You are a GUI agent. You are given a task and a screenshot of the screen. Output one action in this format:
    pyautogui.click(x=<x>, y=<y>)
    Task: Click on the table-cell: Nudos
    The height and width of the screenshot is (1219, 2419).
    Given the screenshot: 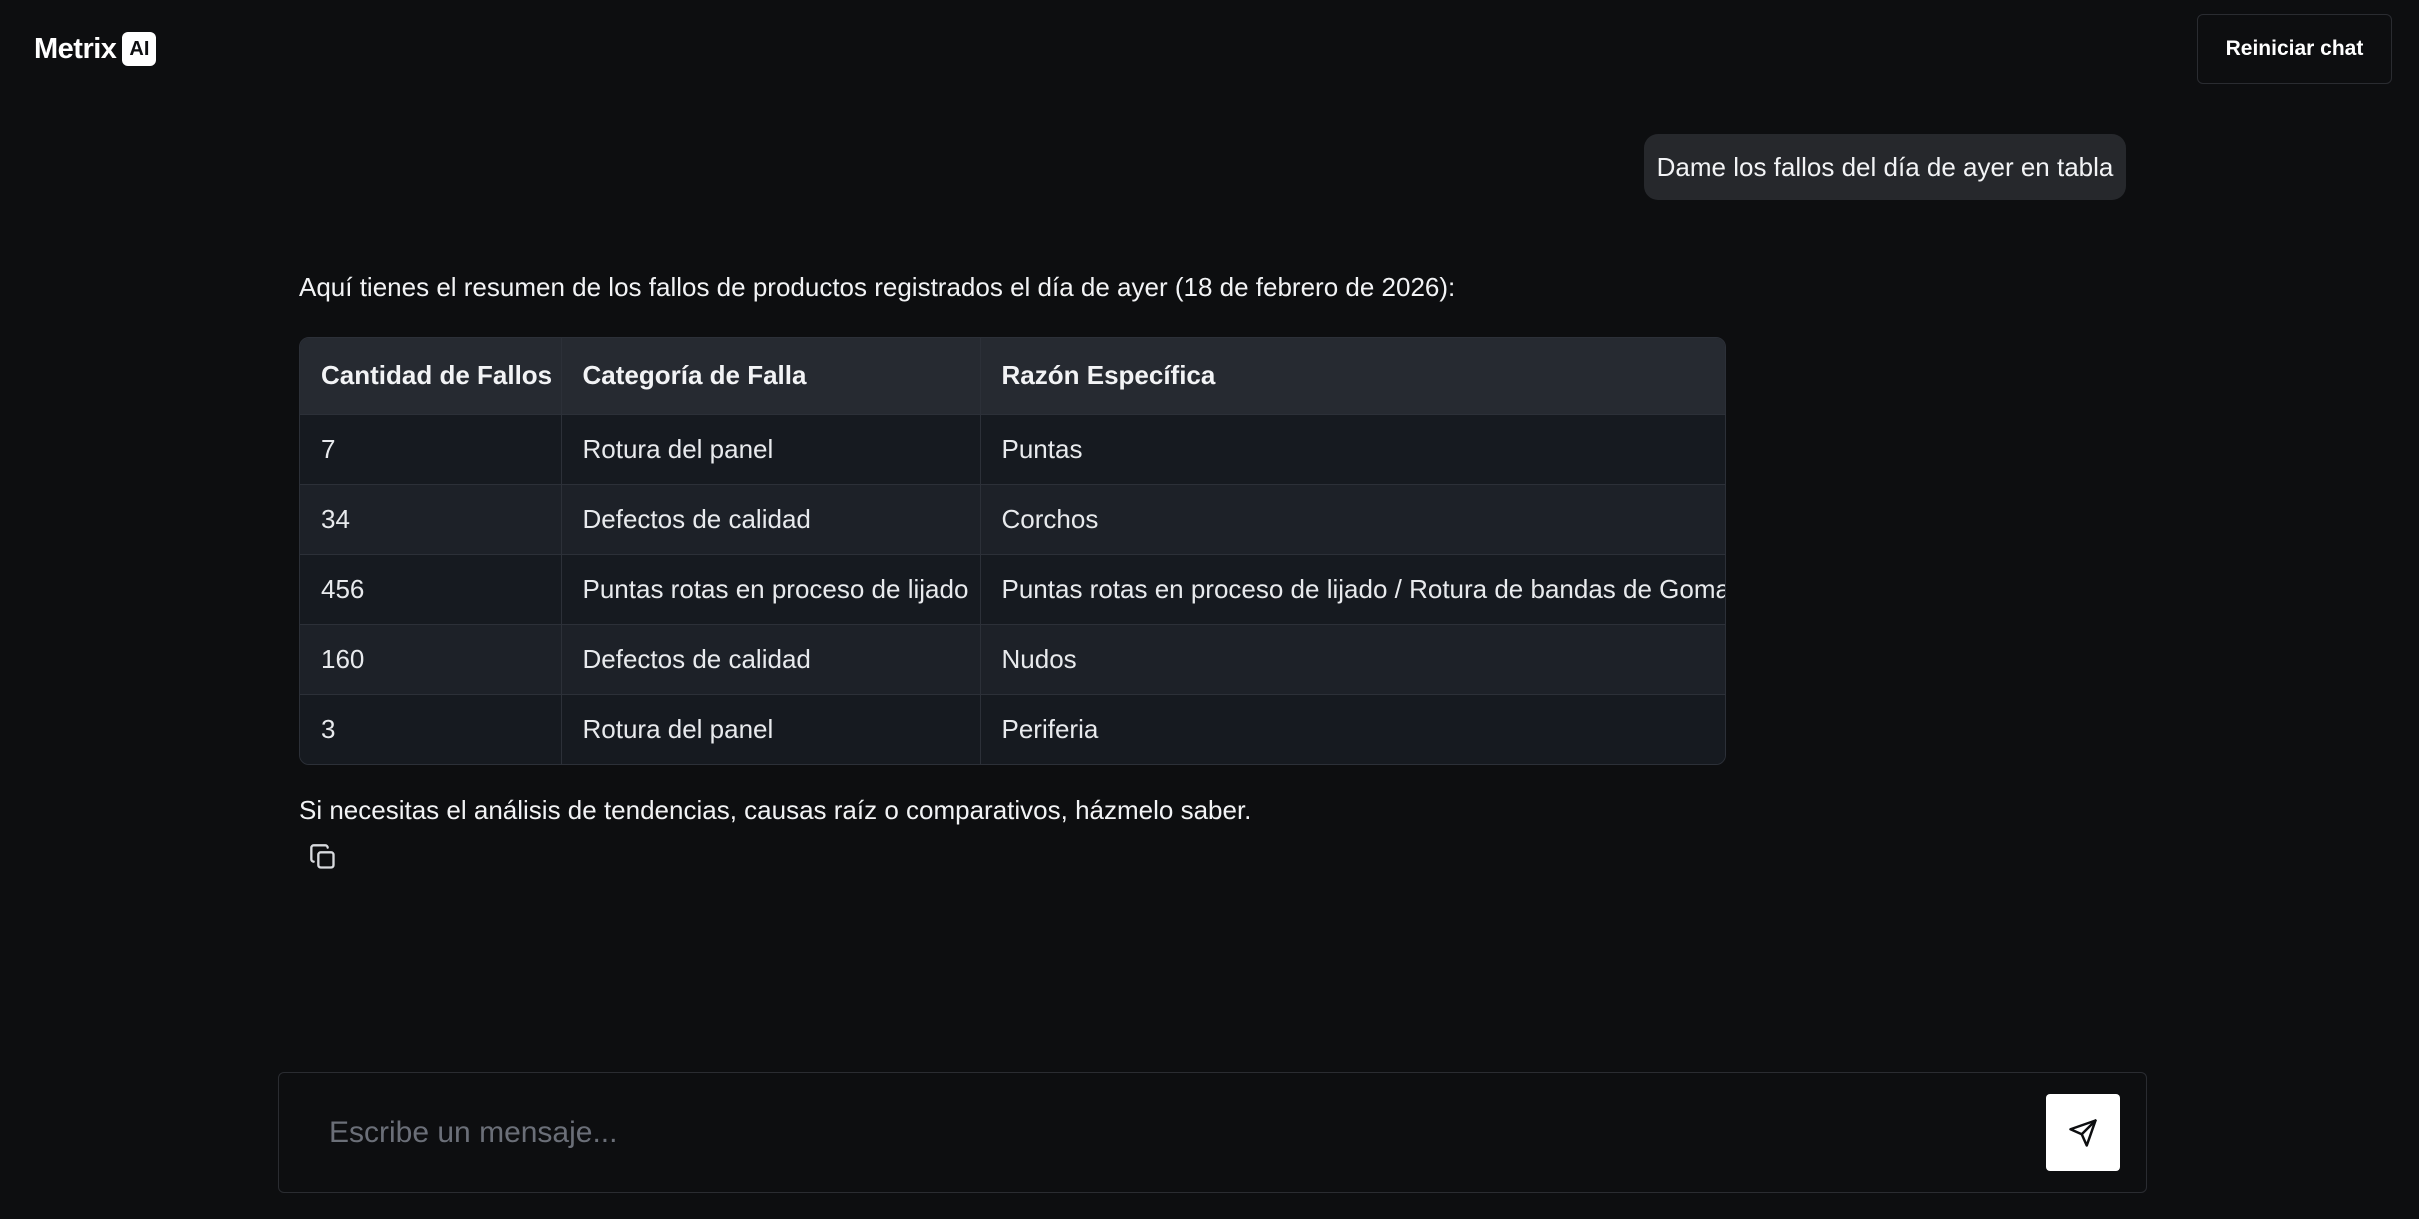 What is the action you would take?
    pyautogui.click(x=1039, y=658)
    